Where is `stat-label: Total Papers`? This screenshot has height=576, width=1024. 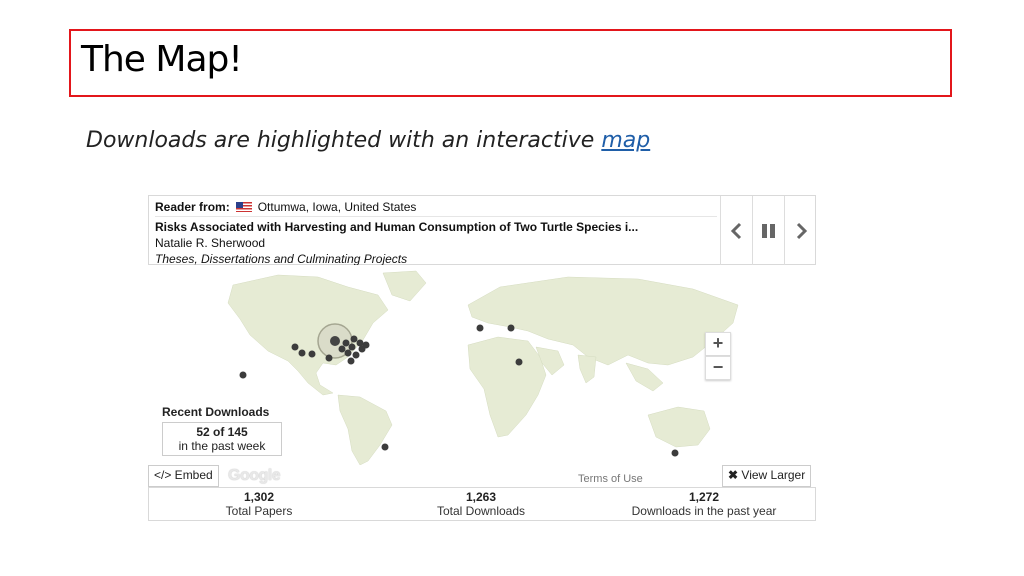
stat-label: Total Papers is located at coordinates (259, 511).